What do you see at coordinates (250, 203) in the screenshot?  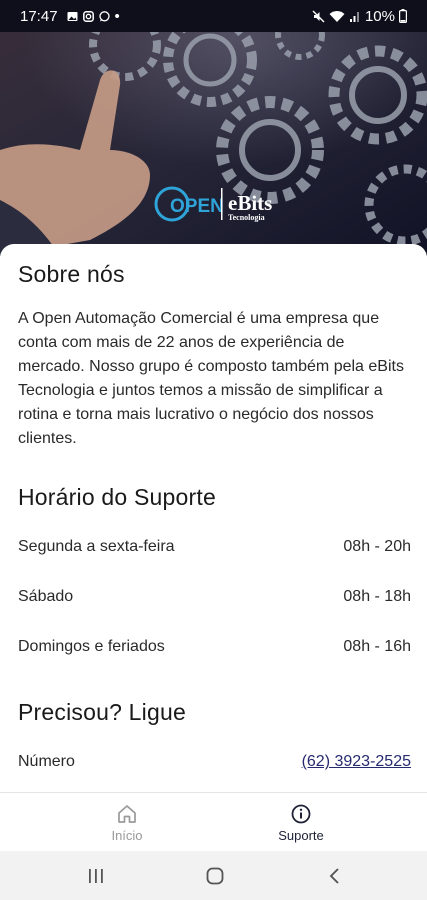 I see `logo-ebits: eBits` at bounding box center [250, 203].